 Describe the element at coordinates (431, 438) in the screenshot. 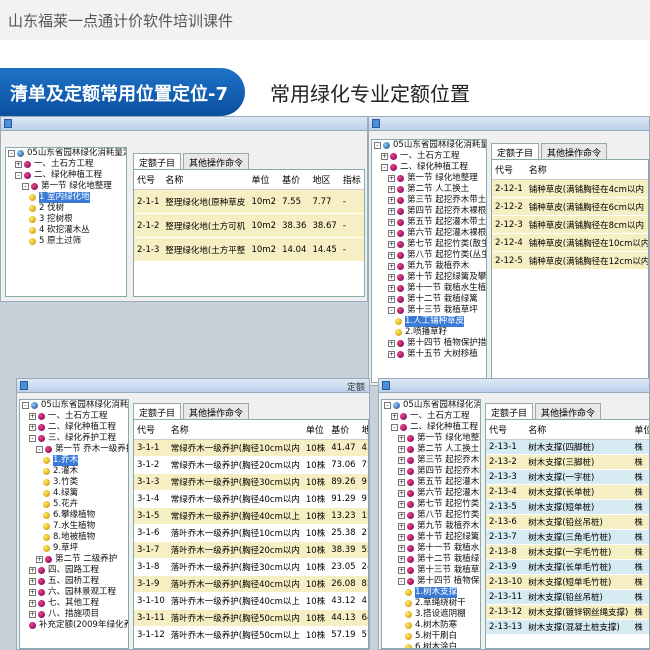

I see `tree-node: + 第一节 绿化地整理` at that location.